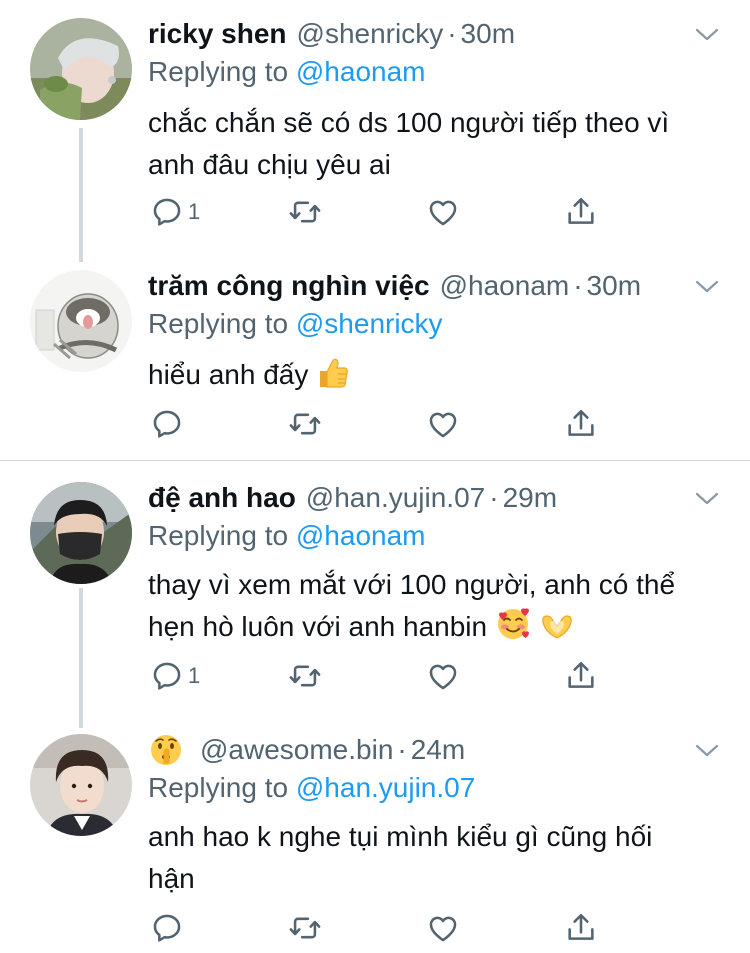  What do you see at coordinates (375, 460) in the screenshot?
I see `divider` at bounding box center [375, 460].